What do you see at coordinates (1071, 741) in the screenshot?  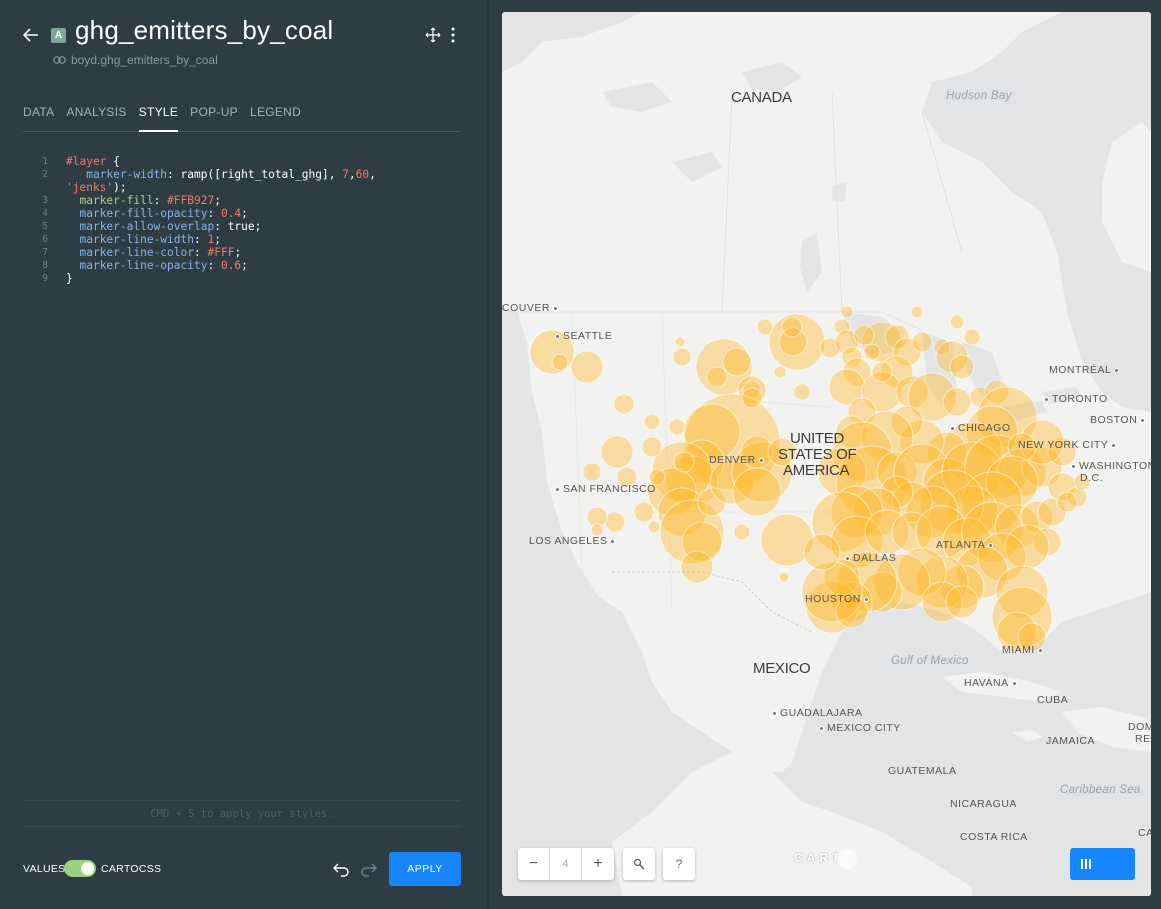 I see `label-jamaica: JAMAICA` at bounding box center [1071, 741].